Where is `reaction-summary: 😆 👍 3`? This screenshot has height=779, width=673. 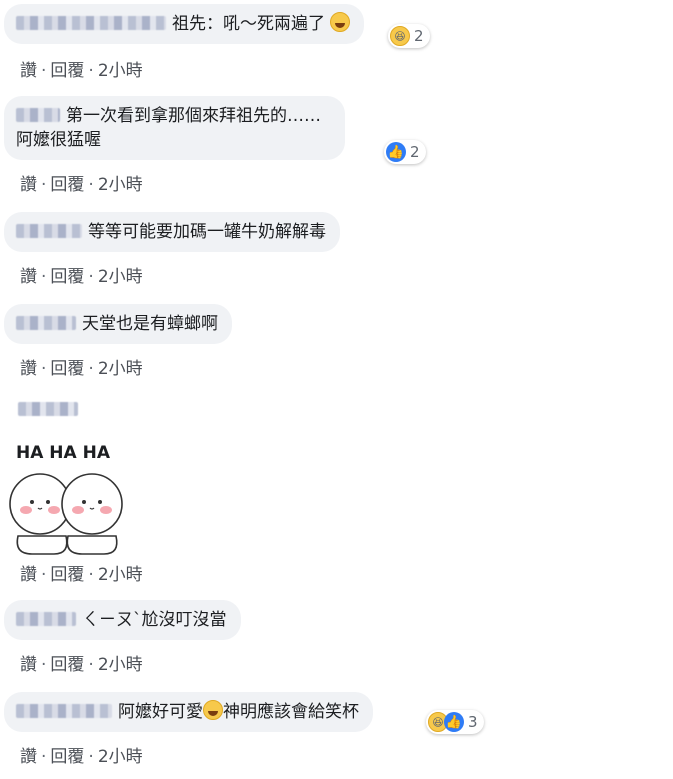
reaction-summary: 😆 👍 3 is located at coordinates (455, 722).